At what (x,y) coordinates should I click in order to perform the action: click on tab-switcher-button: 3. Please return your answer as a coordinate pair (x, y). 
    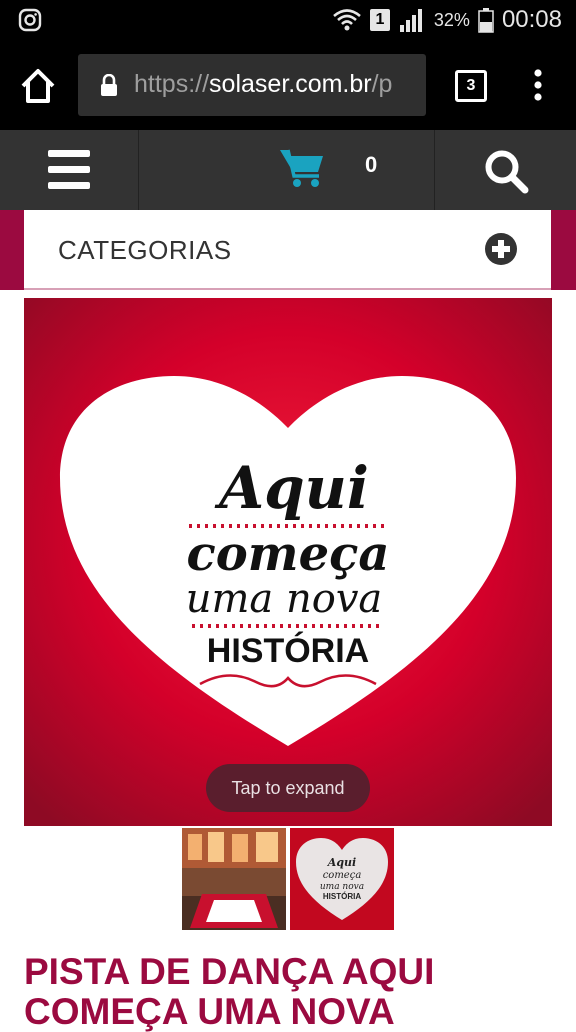
    Looking at the image, I should click on (471, 86).